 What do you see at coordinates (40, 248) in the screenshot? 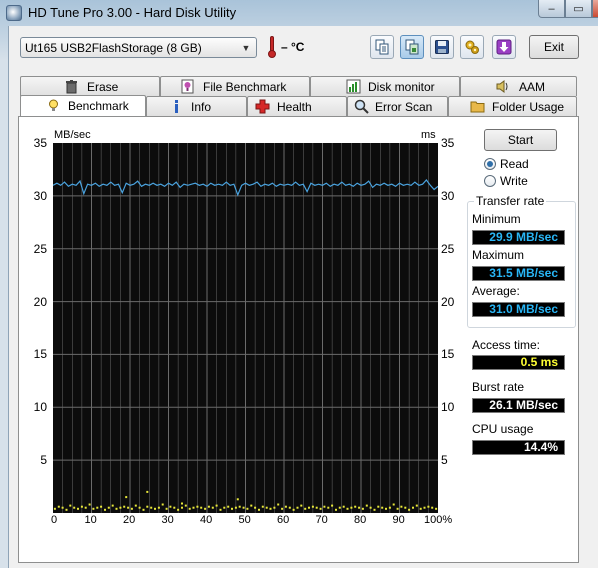
I see `y-left-tick-label: 25` at bounding box center [40, 248].